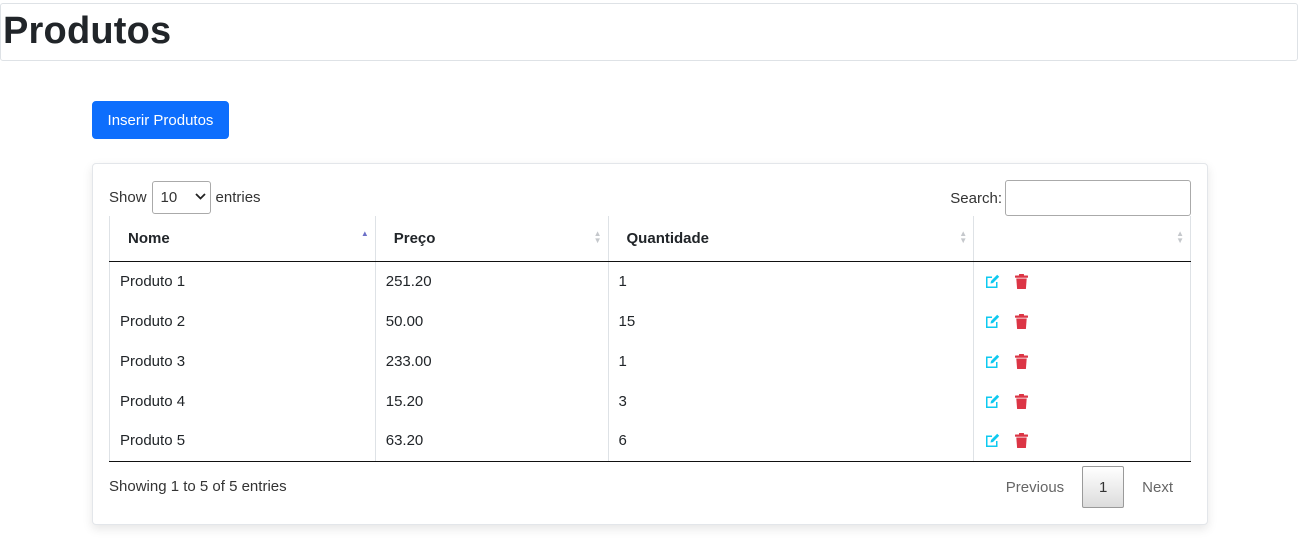 The image size is (1299, 546). I want to click on column-header-label: Preço, so click(414, 238).